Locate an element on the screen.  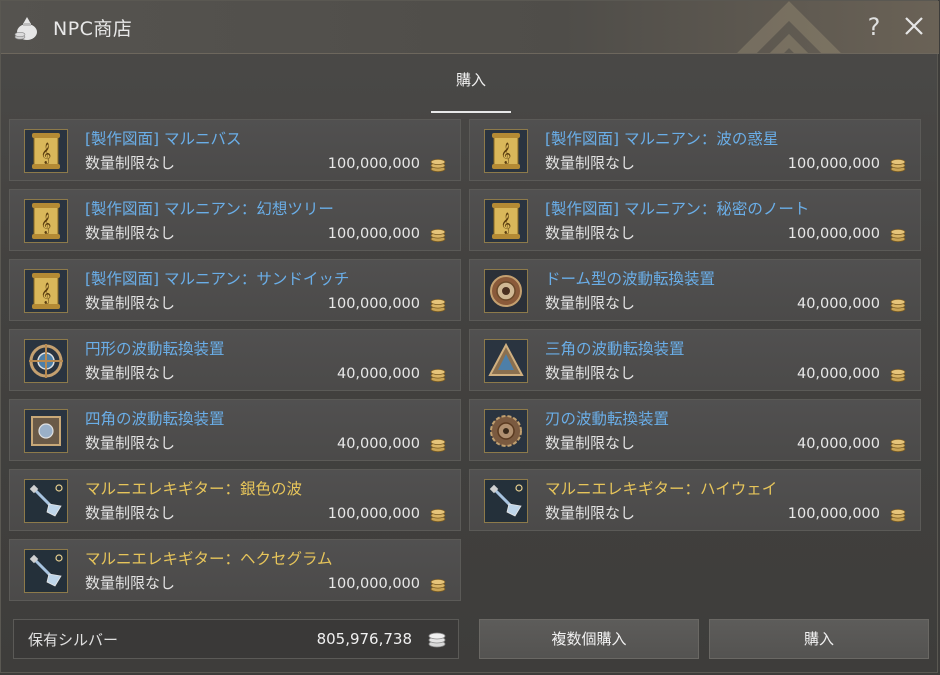
silver-balance-box: 保有シルバー 805,976,738 is located at coordinates (236, 639).